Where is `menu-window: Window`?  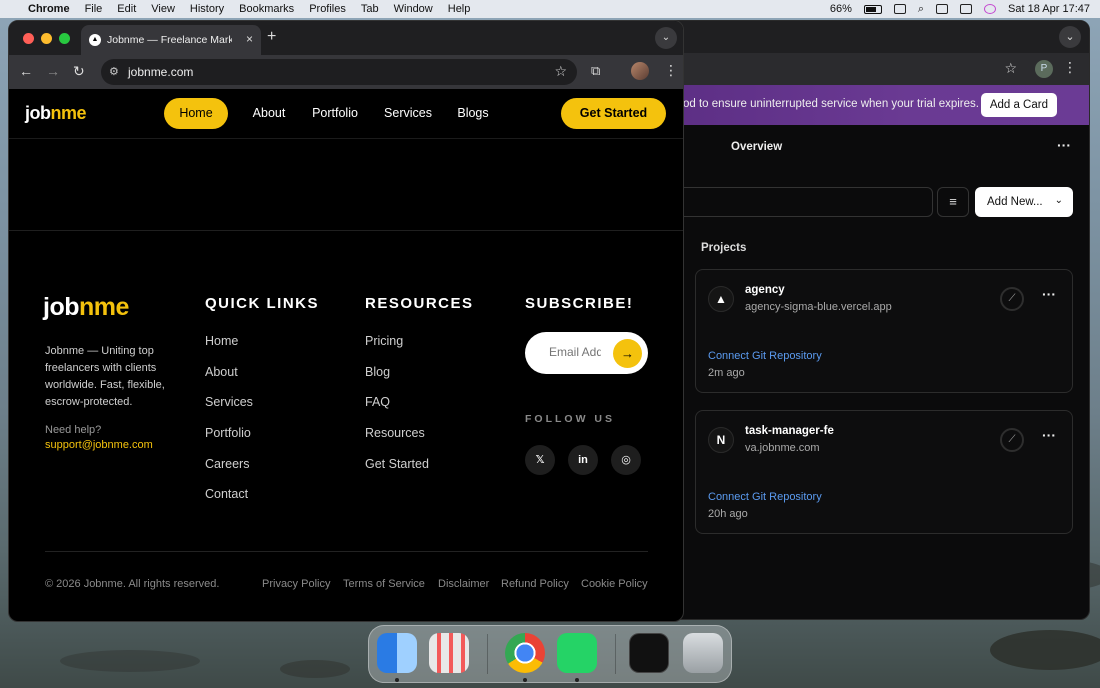 menu-window: Window is located at coordinates (413, 9).